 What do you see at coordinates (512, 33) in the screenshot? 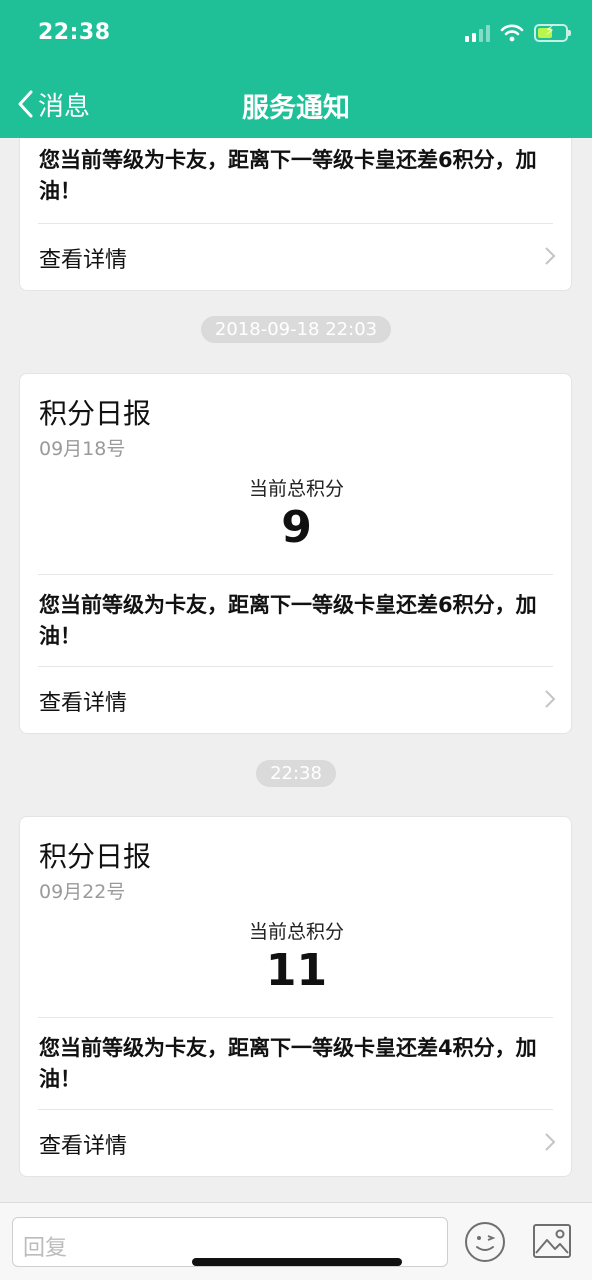
I see `wifi-icon` at bounding box center [512, 33].